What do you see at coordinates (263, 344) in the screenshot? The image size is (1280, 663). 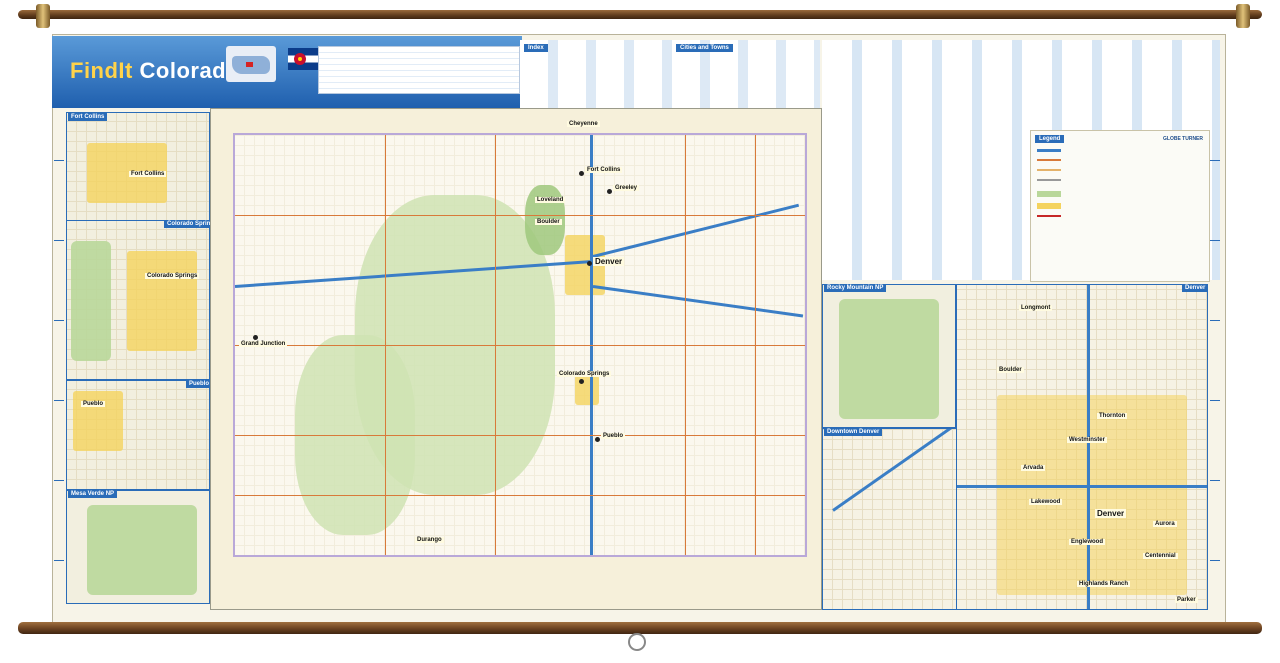 I see `city-label: Grand Junction` at bounding box center [263, 344].